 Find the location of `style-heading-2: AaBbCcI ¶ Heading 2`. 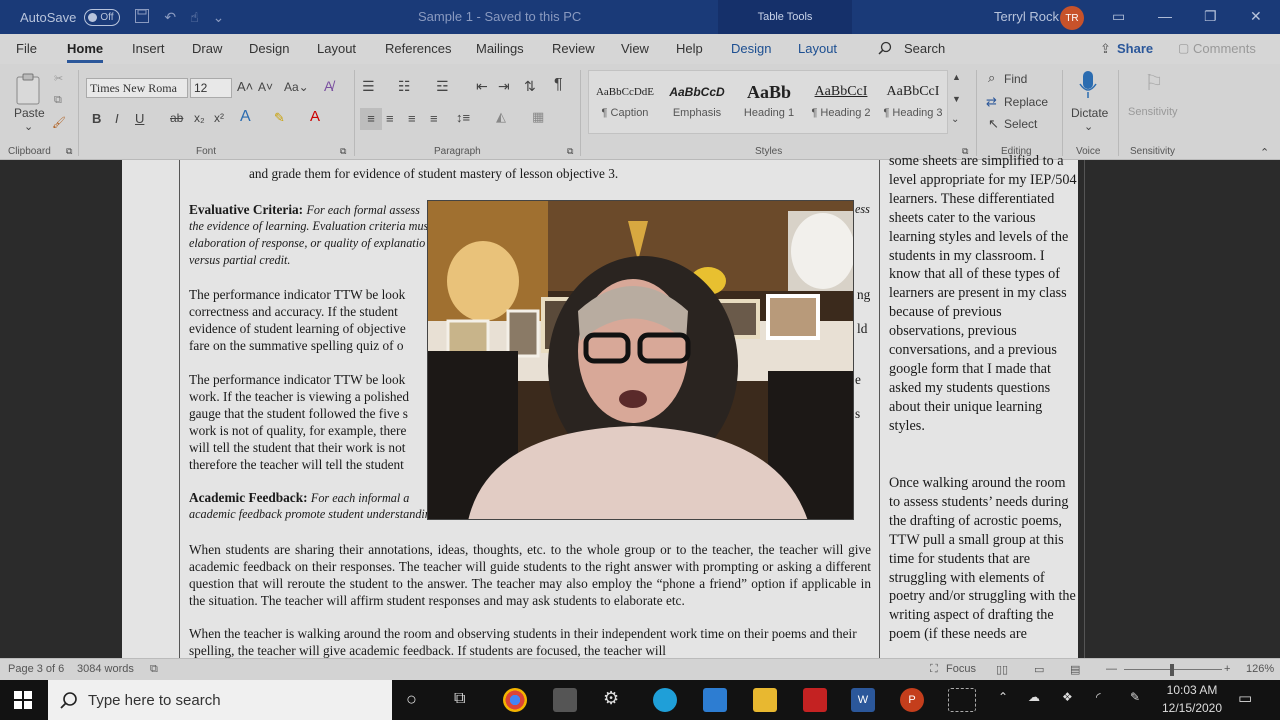

style-heading-2: AaBbCcI ¶ Heading 2 is located at coordinates (841, 99).